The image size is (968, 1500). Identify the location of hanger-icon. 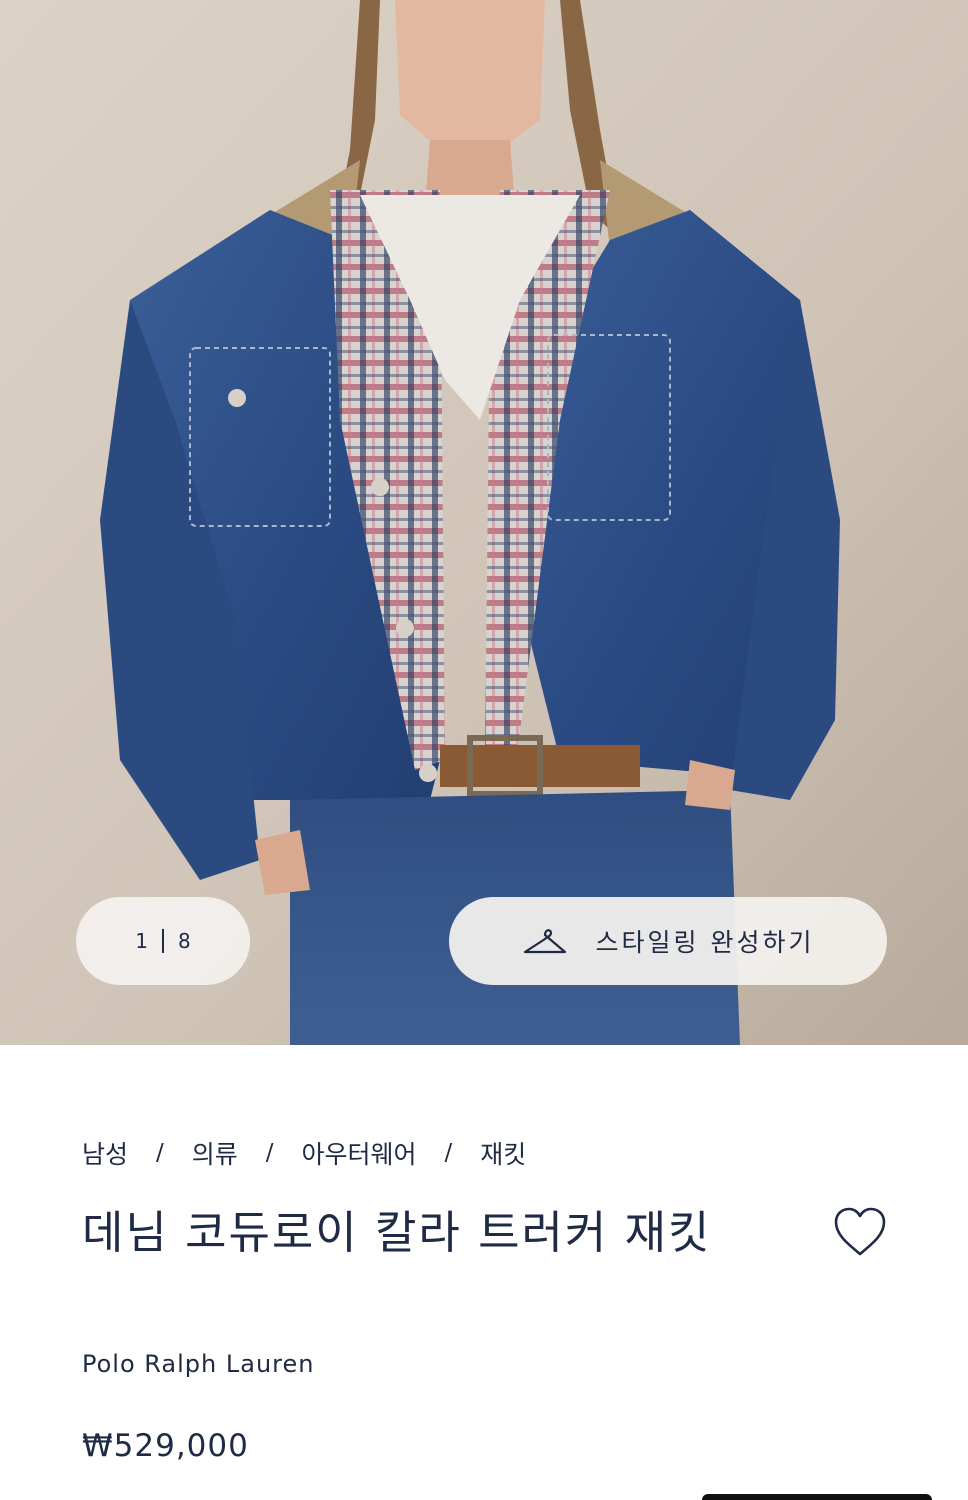
(544, 941).